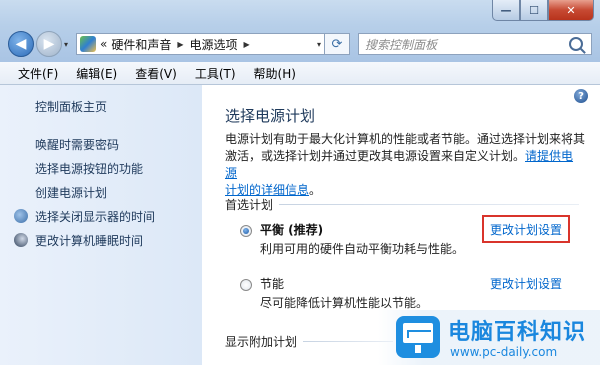 The height and width of the screenshot is (365, 600). What do you see at coordinates (21, 216) in the screenshot?
I see `monitor-icon` at bounding box center [21, 216].